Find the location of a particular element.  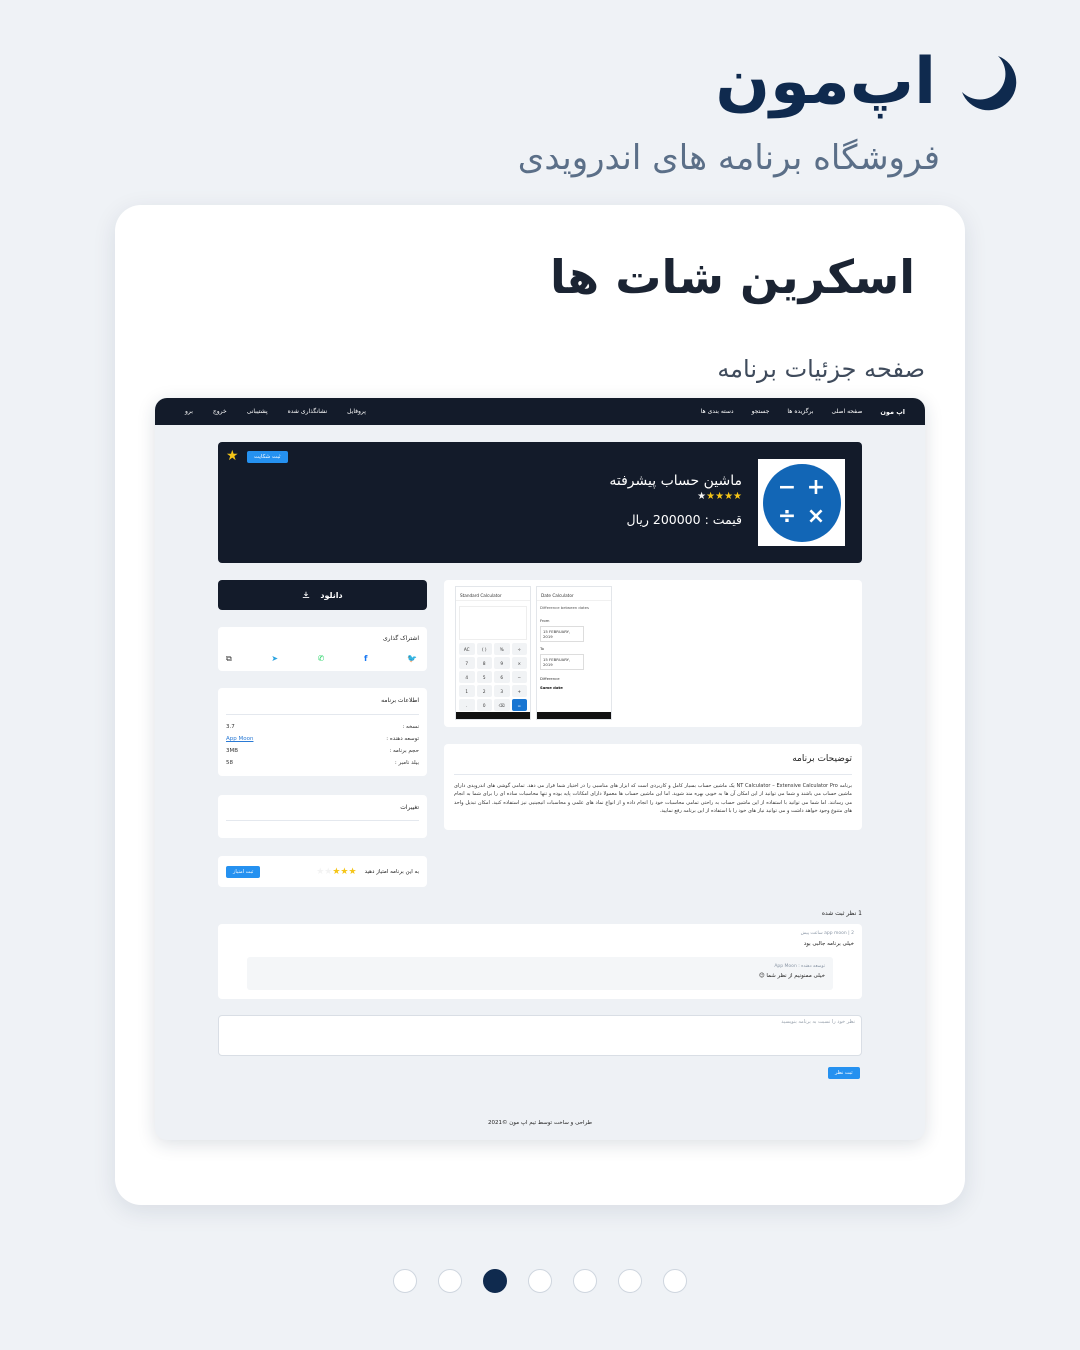

nav-item-home: صفحه اصلی is located at coordinates (846, 411).